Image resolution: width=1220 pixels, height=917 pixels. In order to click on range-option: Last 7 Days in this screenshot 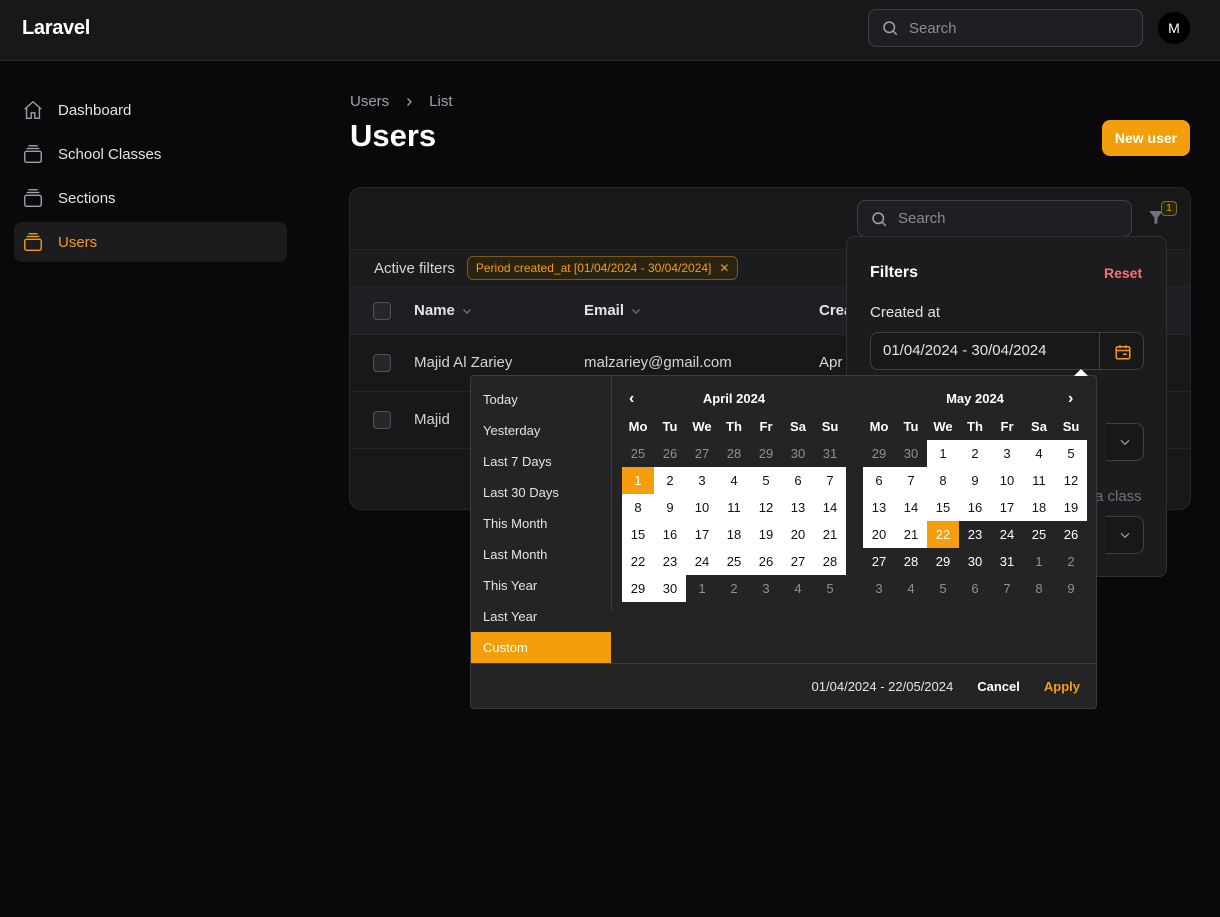, I will do `click(541, 461)`.